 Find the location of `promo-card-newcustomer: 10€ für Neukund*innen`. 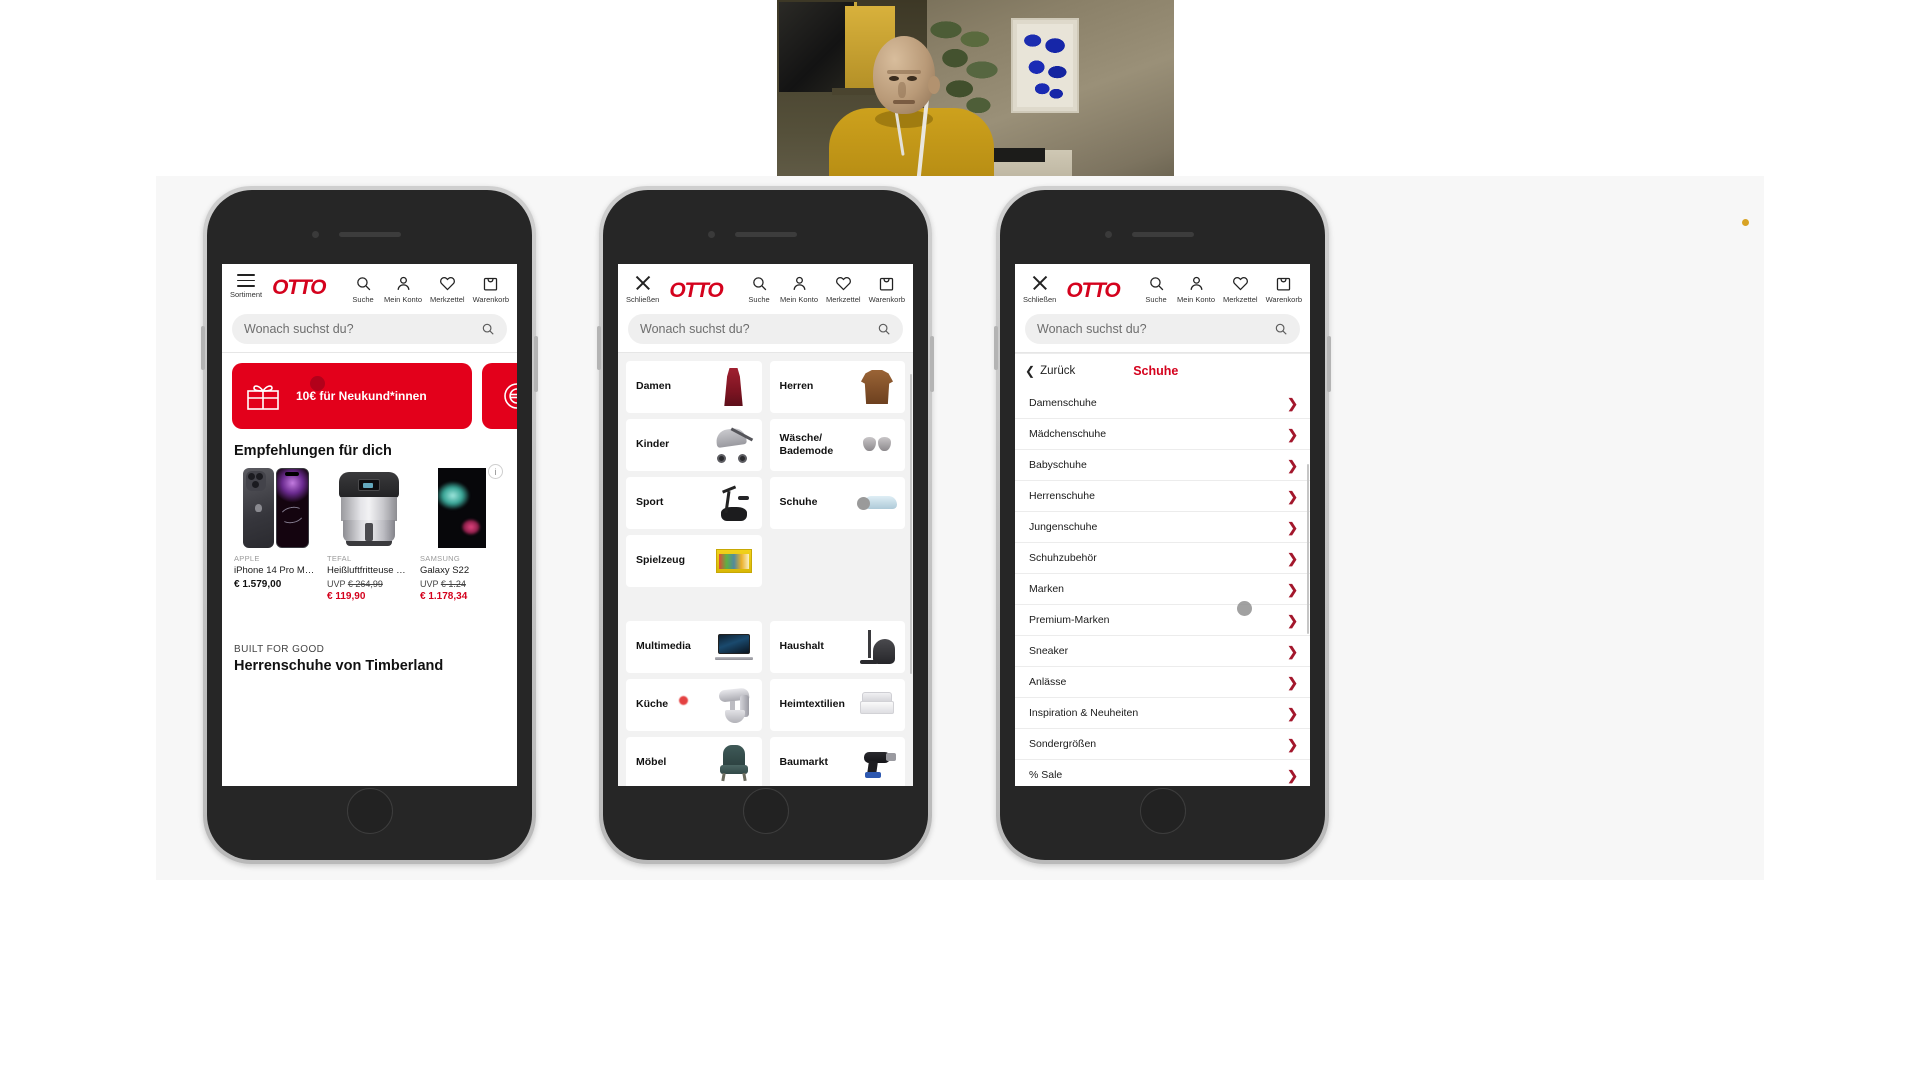

promo-card-newcustomer: 10€ für Neukund*innen is located at coordinates (352, 396).